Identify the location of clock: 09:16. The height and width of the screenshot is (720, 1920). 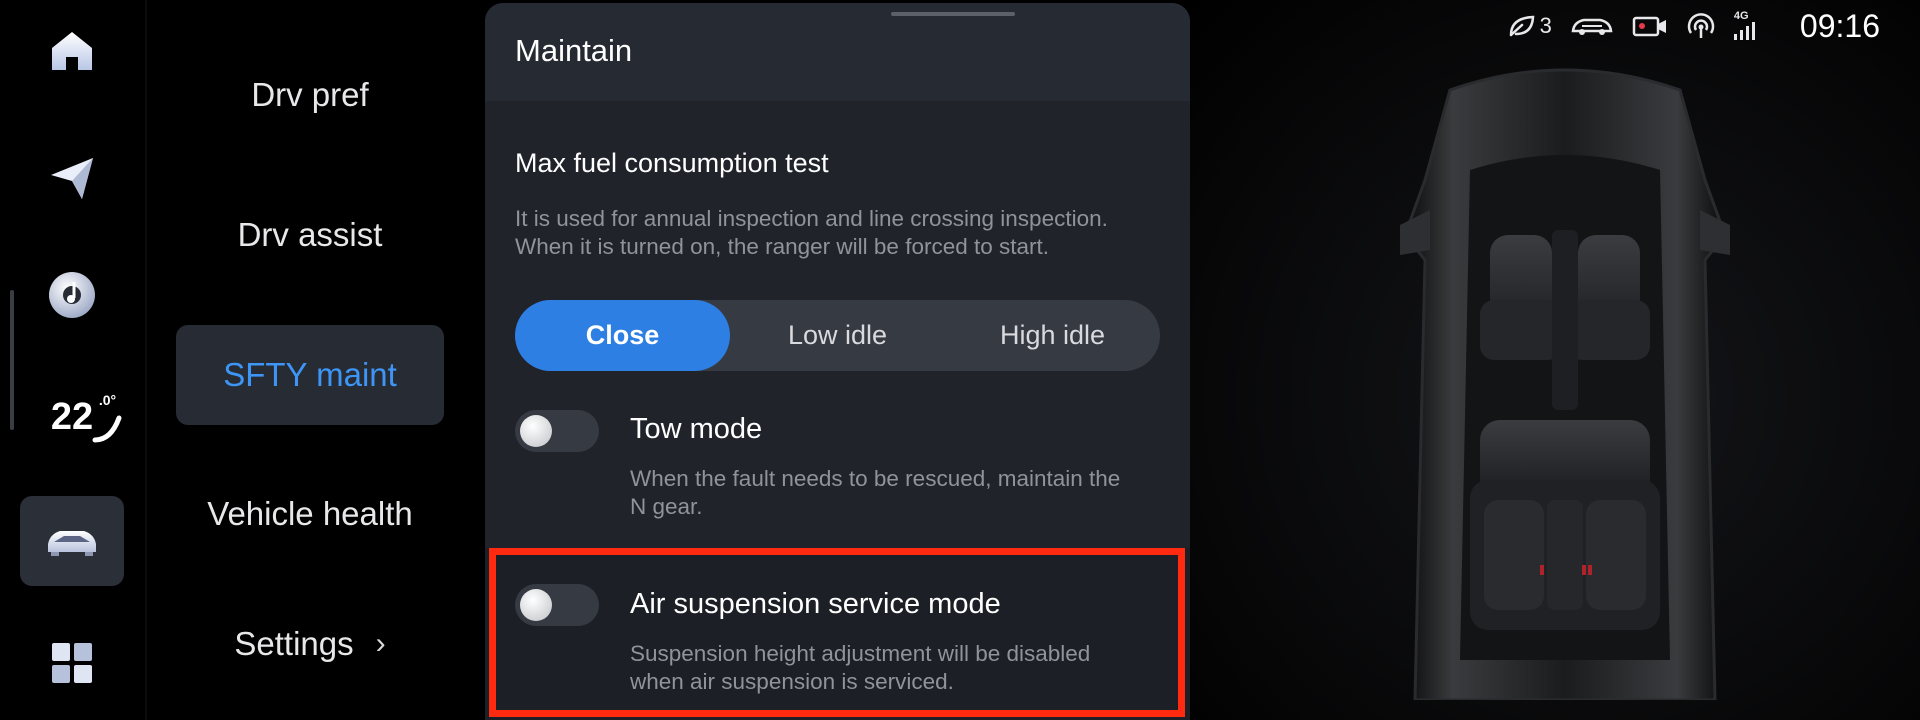
(1839, 25).